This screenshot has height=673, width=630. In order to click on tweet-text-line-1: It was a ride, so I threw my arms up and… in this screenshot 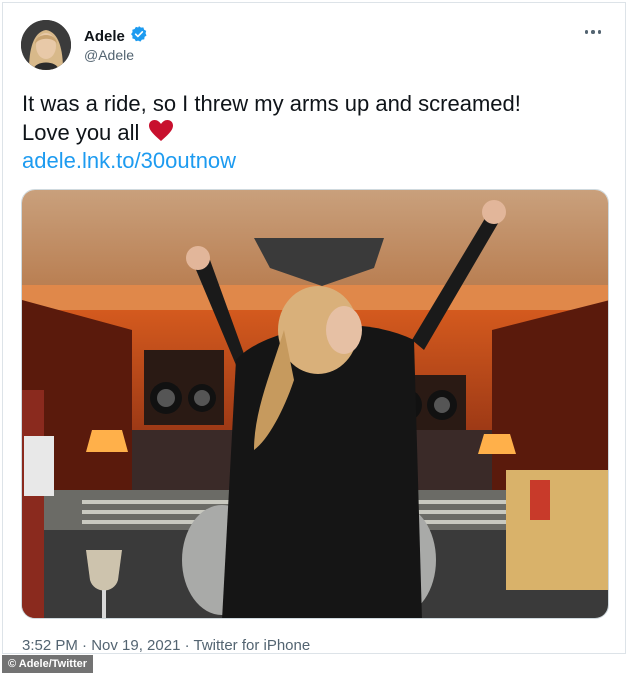, I will do `click(271, 103)`.